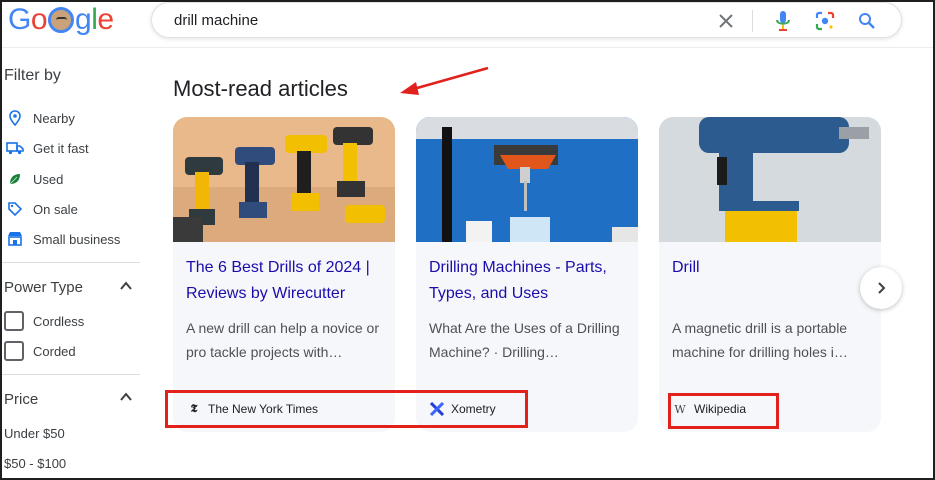 The height and width of the screenshot is (480, 935). I want to click on checkbox-cordless: Cordless, so click(44, 321).